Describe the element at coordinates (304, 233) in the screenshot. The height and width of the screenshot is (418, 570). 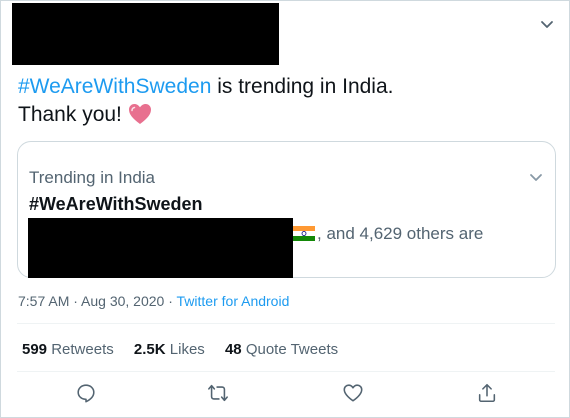
I see `india-flag-icon` at that location.